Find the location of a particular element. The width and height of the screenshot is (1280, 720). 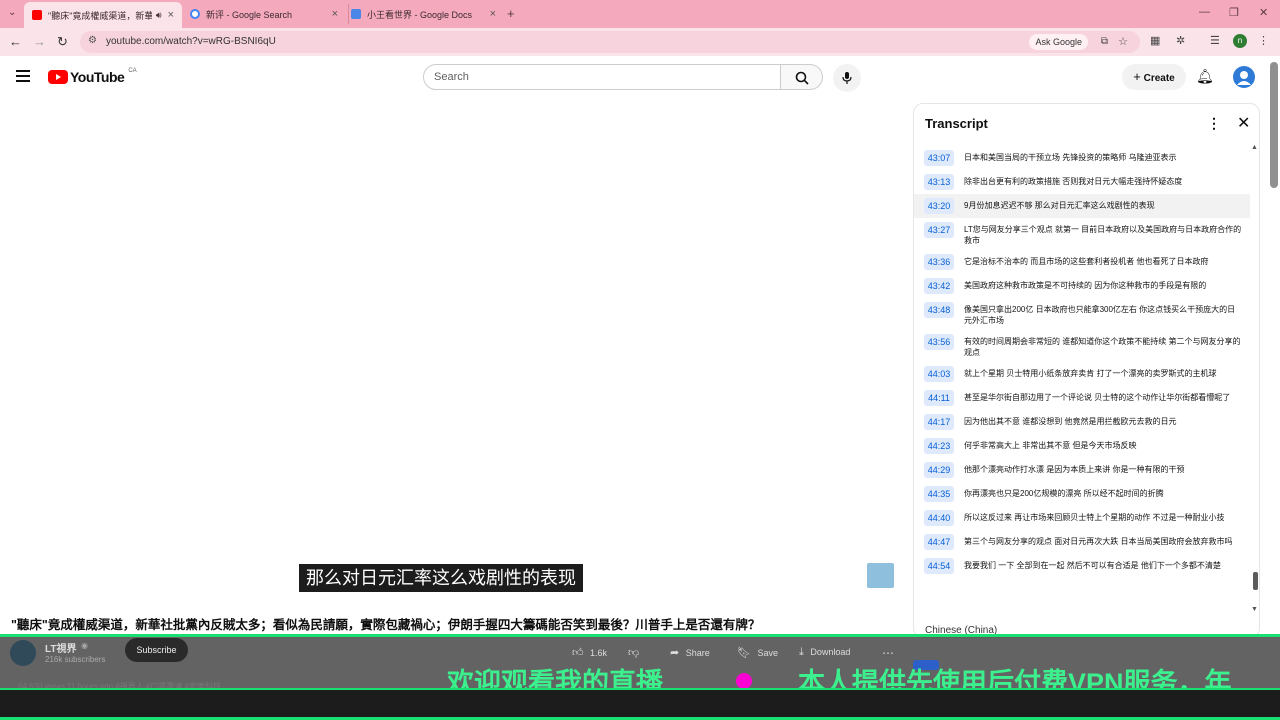

reload-icon: ↻ is located at coordinates (62, 42).